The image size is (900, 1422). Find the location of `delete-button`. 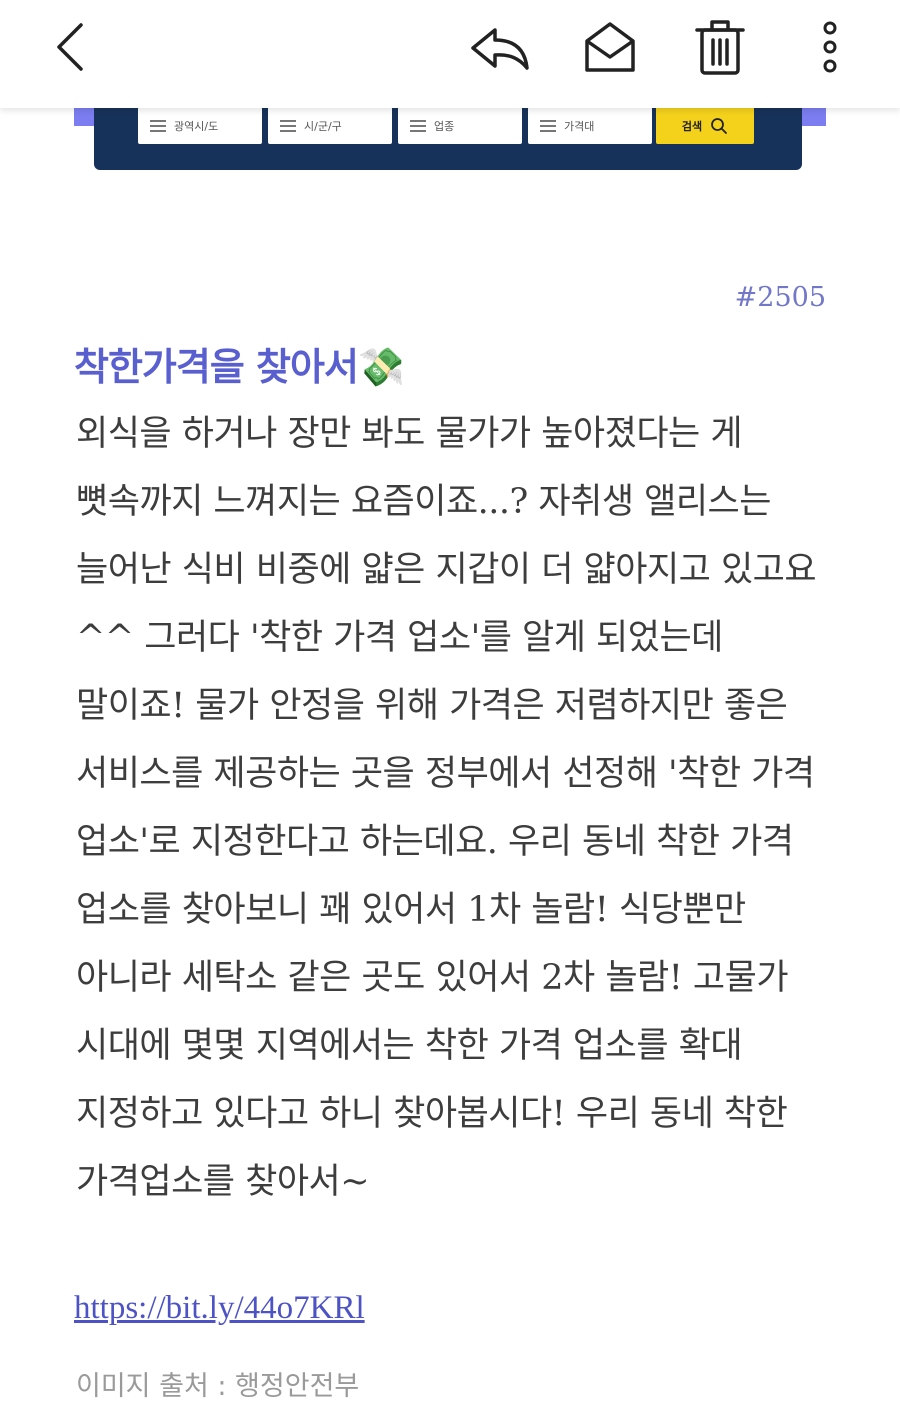

delete-button is located at coordinates (720, 47).